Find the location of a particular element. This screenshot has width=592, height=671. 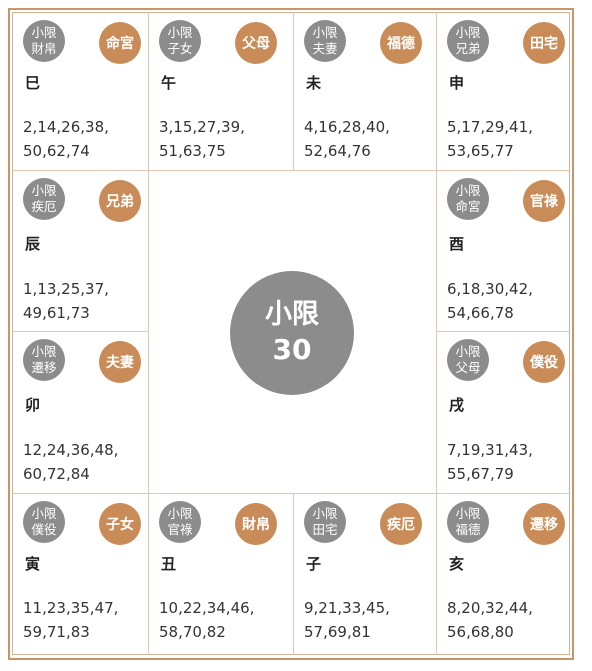

age-list-line2: 56,68,80 is located at coordinates (480, 632).